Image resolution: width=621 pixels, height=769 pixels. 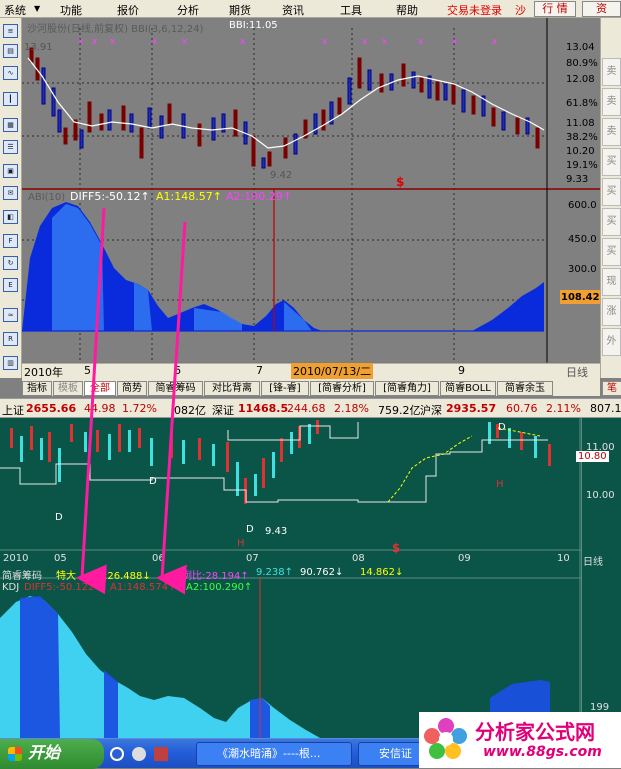 What do you see at coordinates (542, 752) in the screenshot?
I see `logo-url: www.88gs.com` at bounding box center [542, 752].